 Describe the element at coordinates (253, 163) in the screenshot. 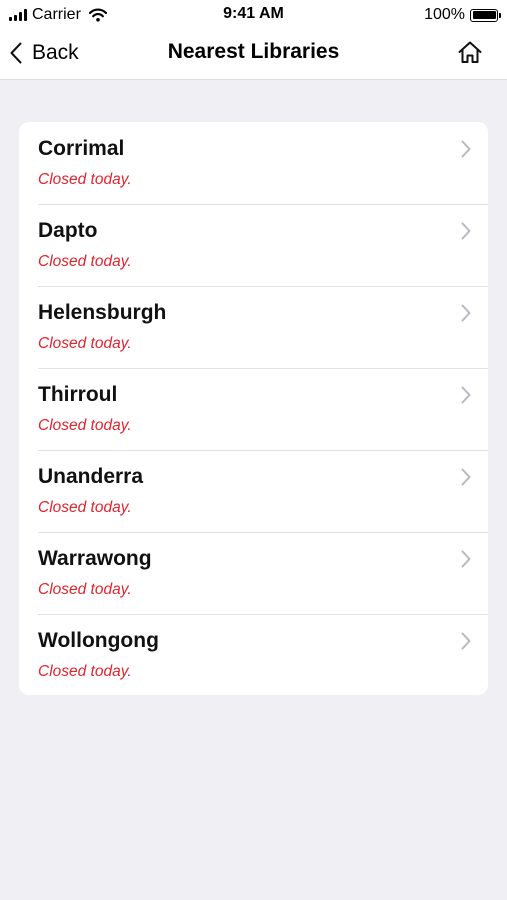

I see `library-item-corrimal: Corrimal Closed today.` at that location.